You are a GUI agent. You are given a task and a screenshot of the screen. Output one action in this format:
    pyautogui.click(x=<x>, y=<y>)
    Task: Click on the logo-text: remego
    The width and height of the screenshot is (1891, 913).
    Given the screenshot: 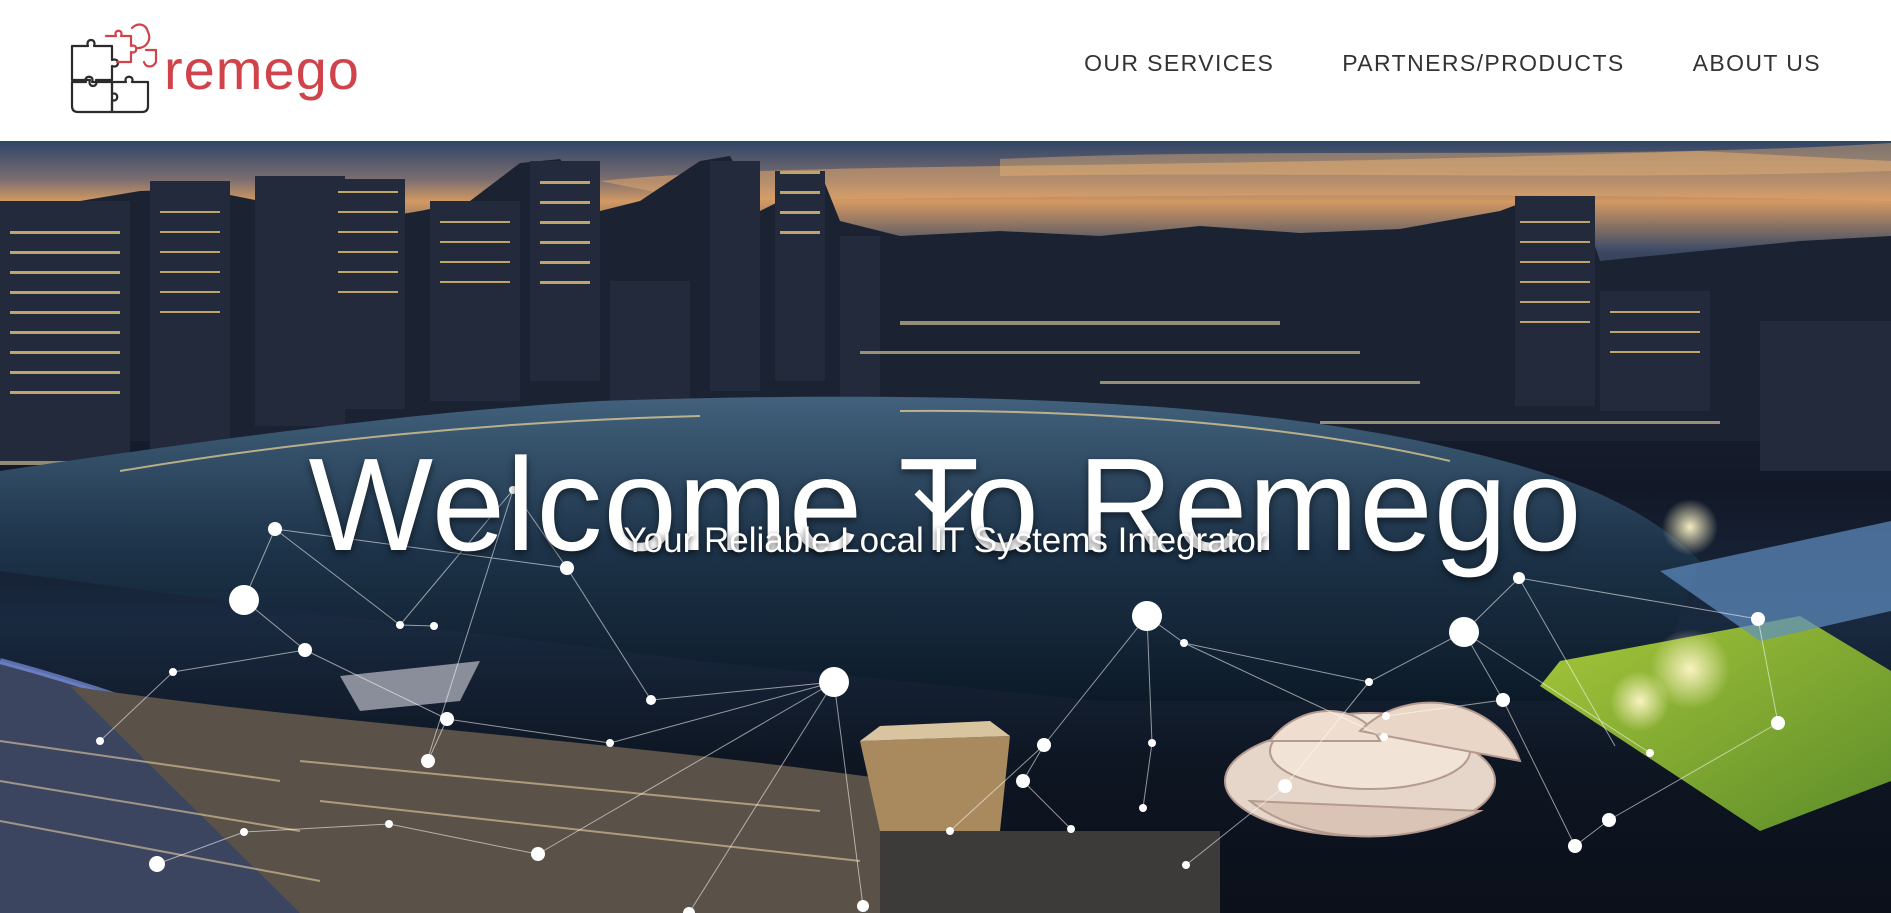 What is the action you would take?
    pyautogui.click(x=262, y=69)
    